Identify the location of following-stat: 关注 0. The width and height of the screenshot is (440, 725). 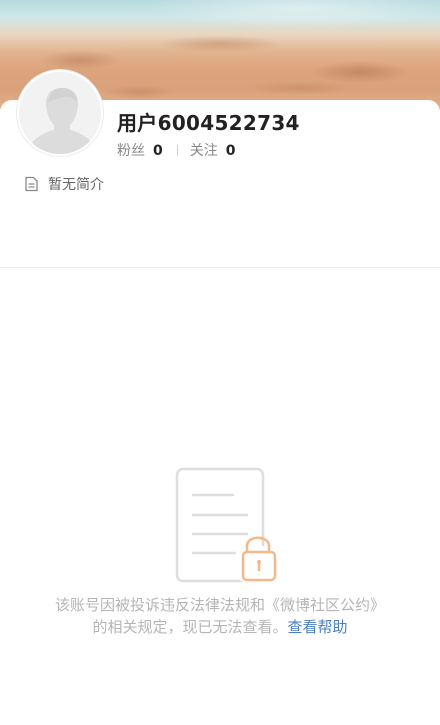
(213, 150).